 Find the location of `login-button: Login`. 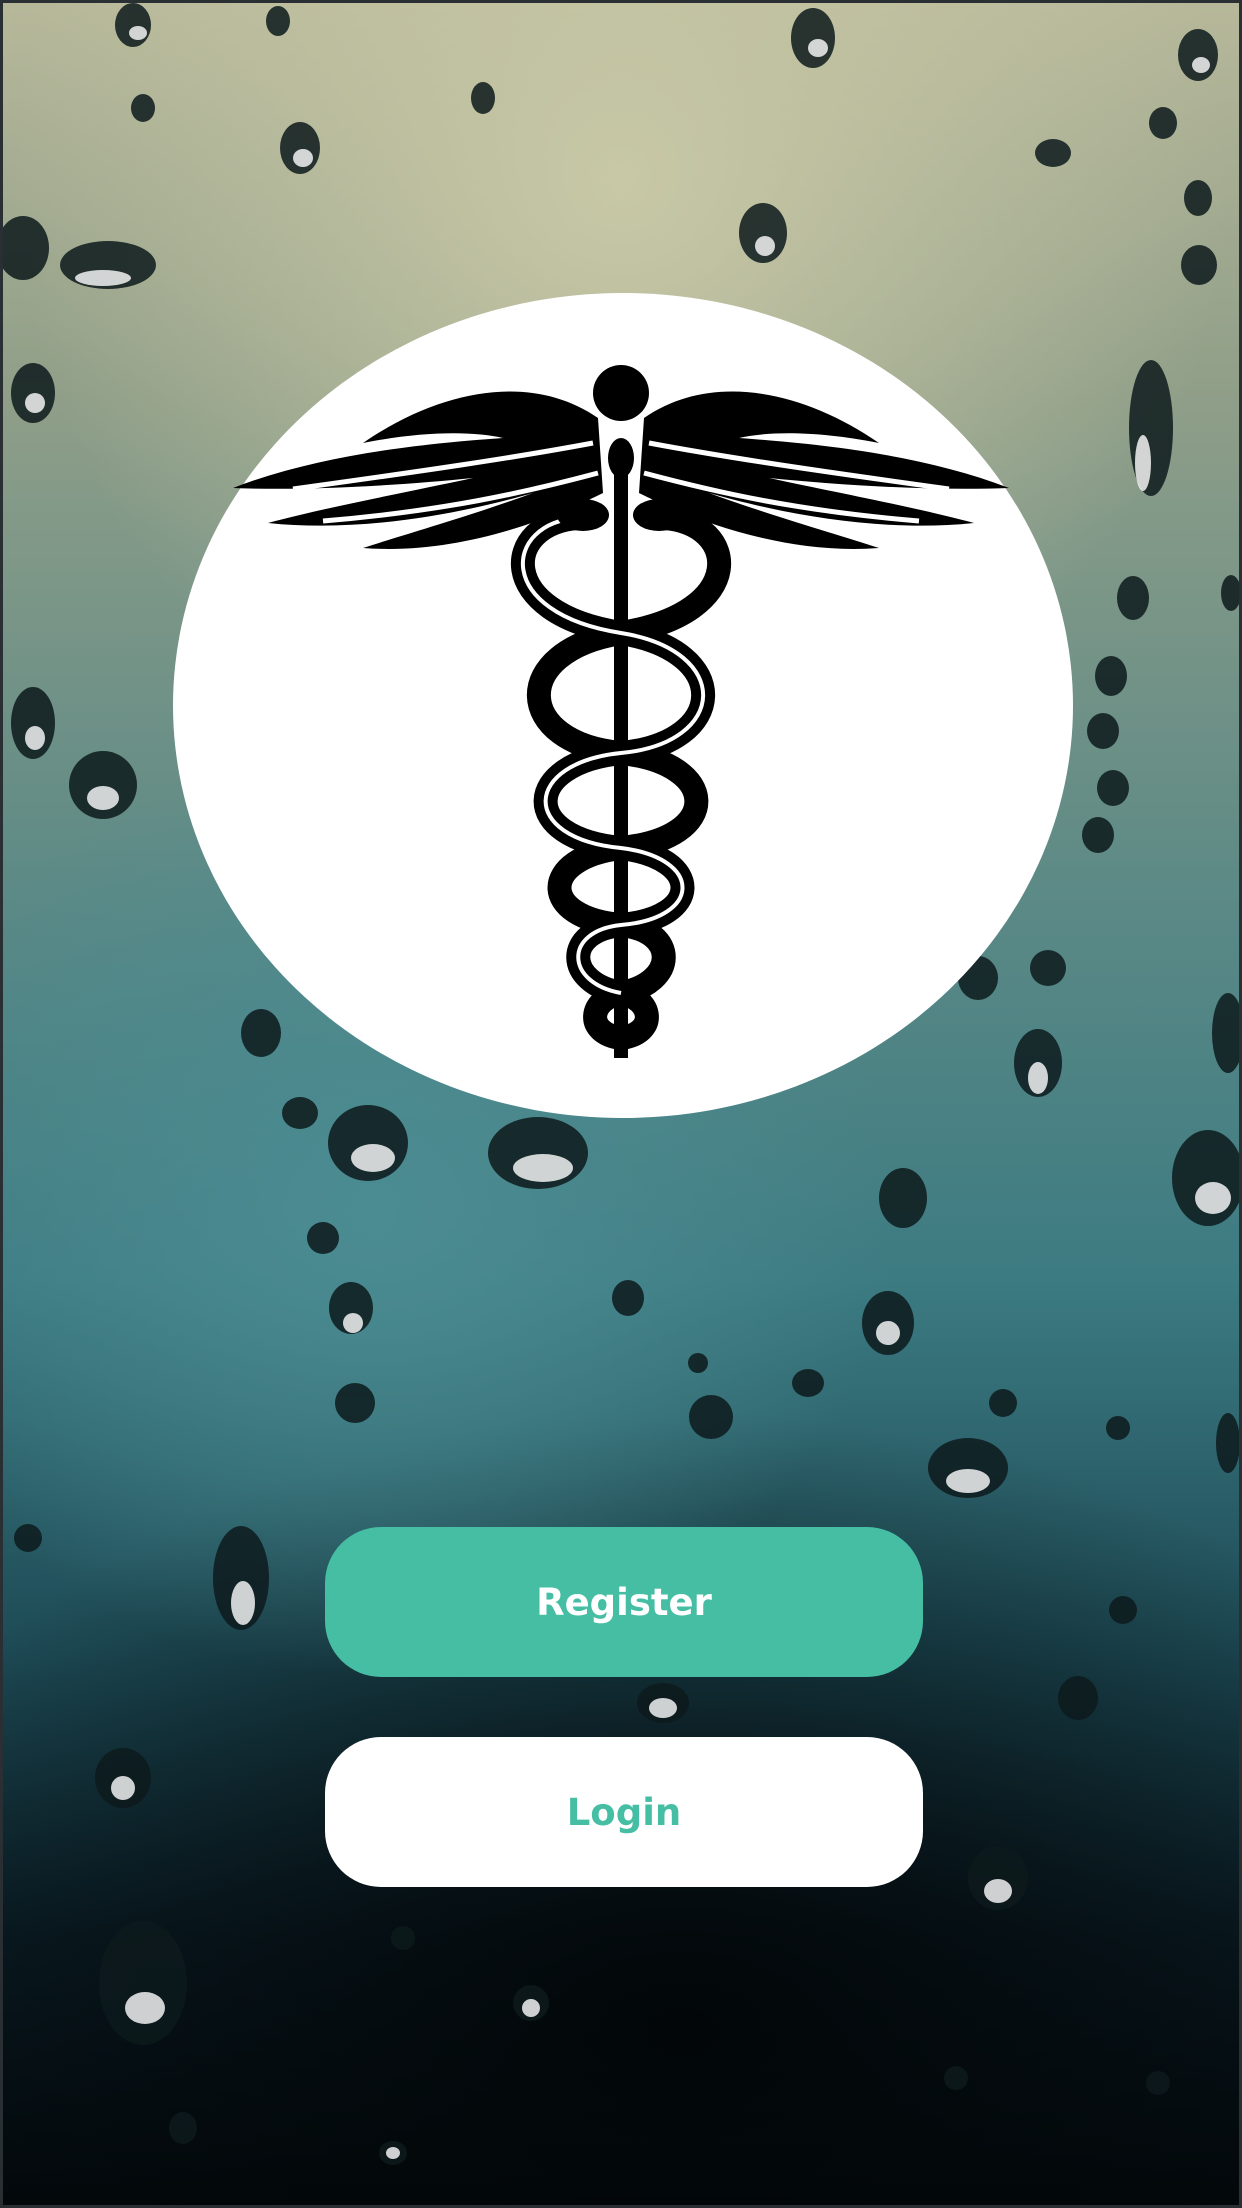

login-button: Login is located at coordinates (624, 1812).